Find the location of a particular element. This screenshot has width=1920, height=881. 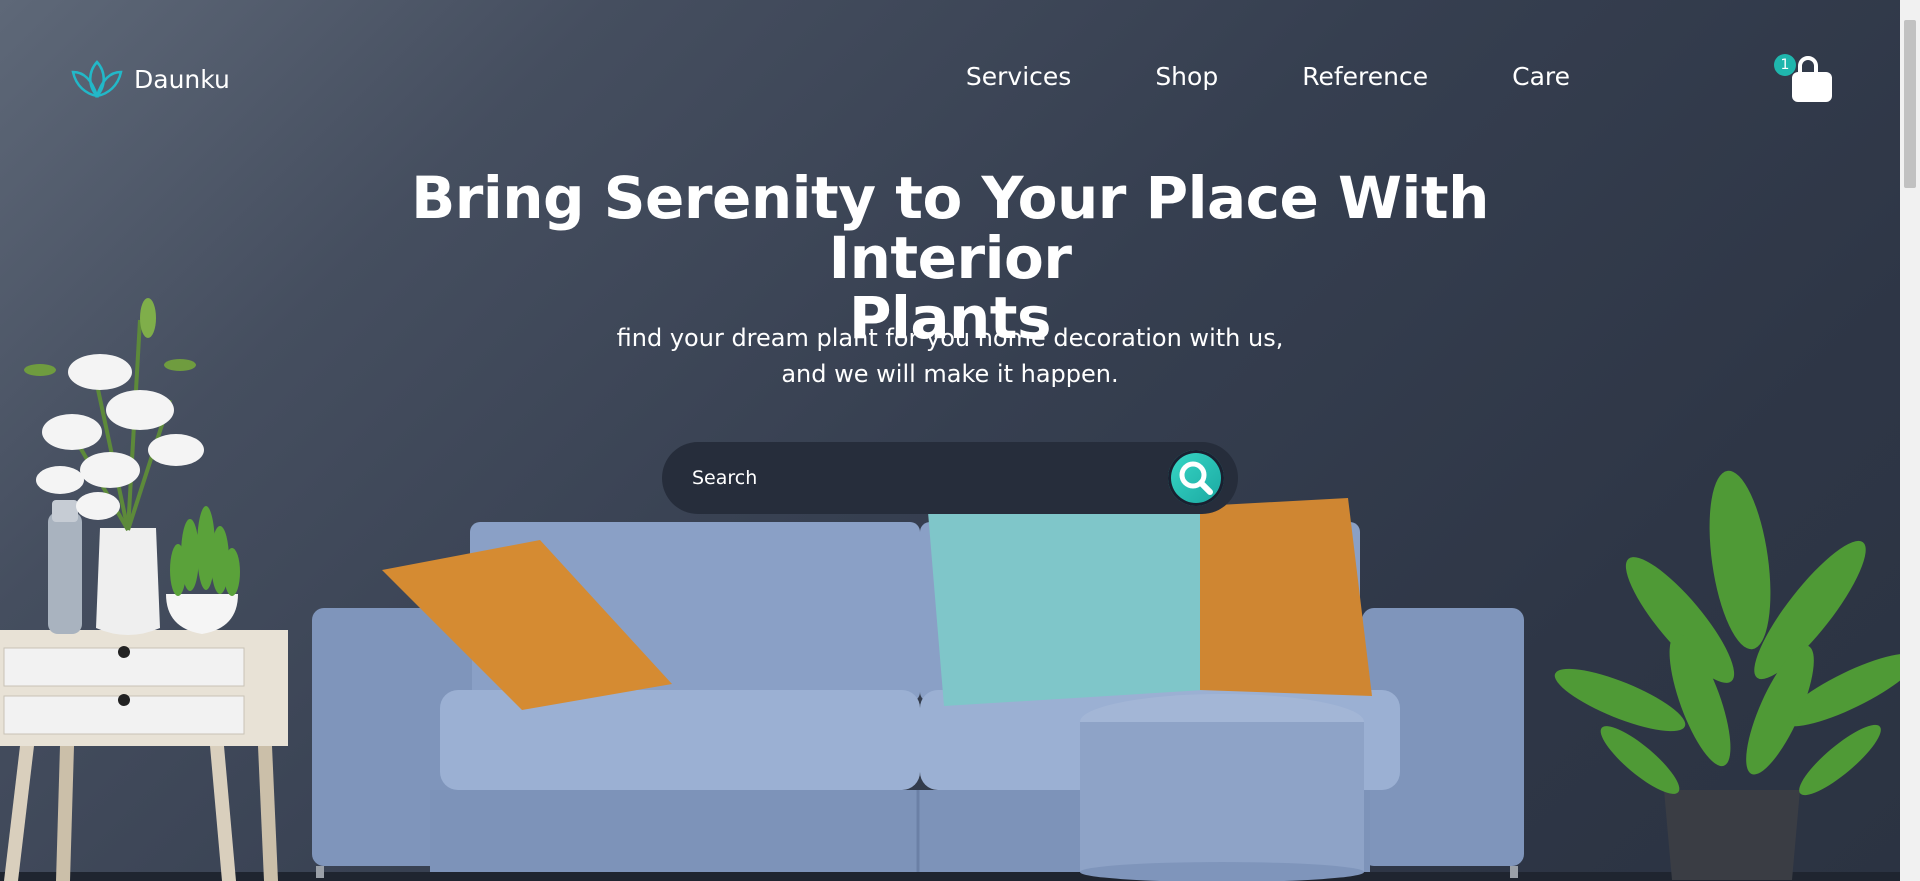

brand-logo: Daunku is located at coordinates (150, 79).